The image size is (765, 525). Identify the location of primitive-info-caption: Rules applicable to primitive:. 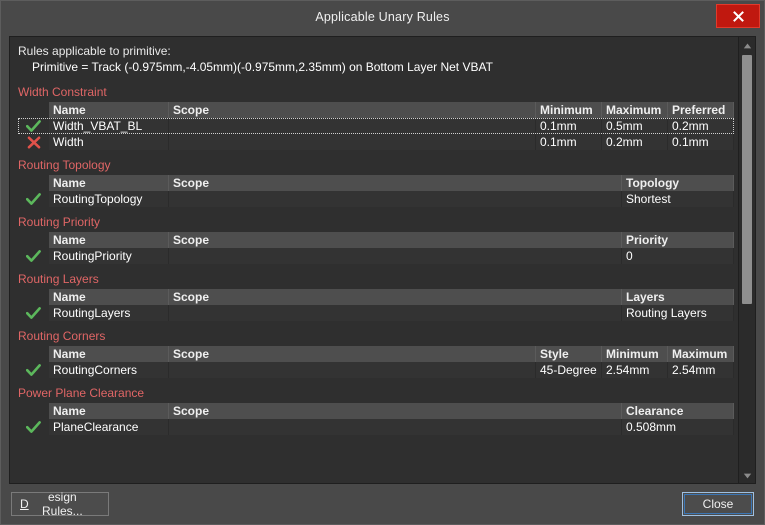
(94, 51).